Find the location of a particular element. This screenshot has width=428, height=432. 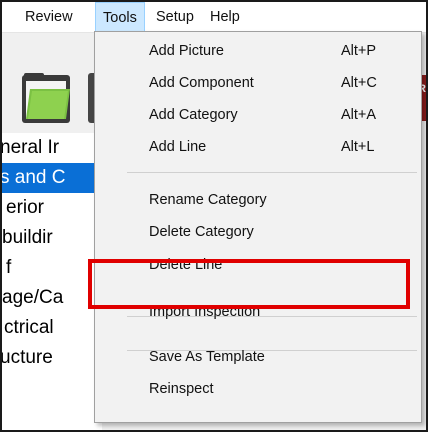

menu-item-add-picture: Add Picture Alt+P is located at coordinates (258, 51).